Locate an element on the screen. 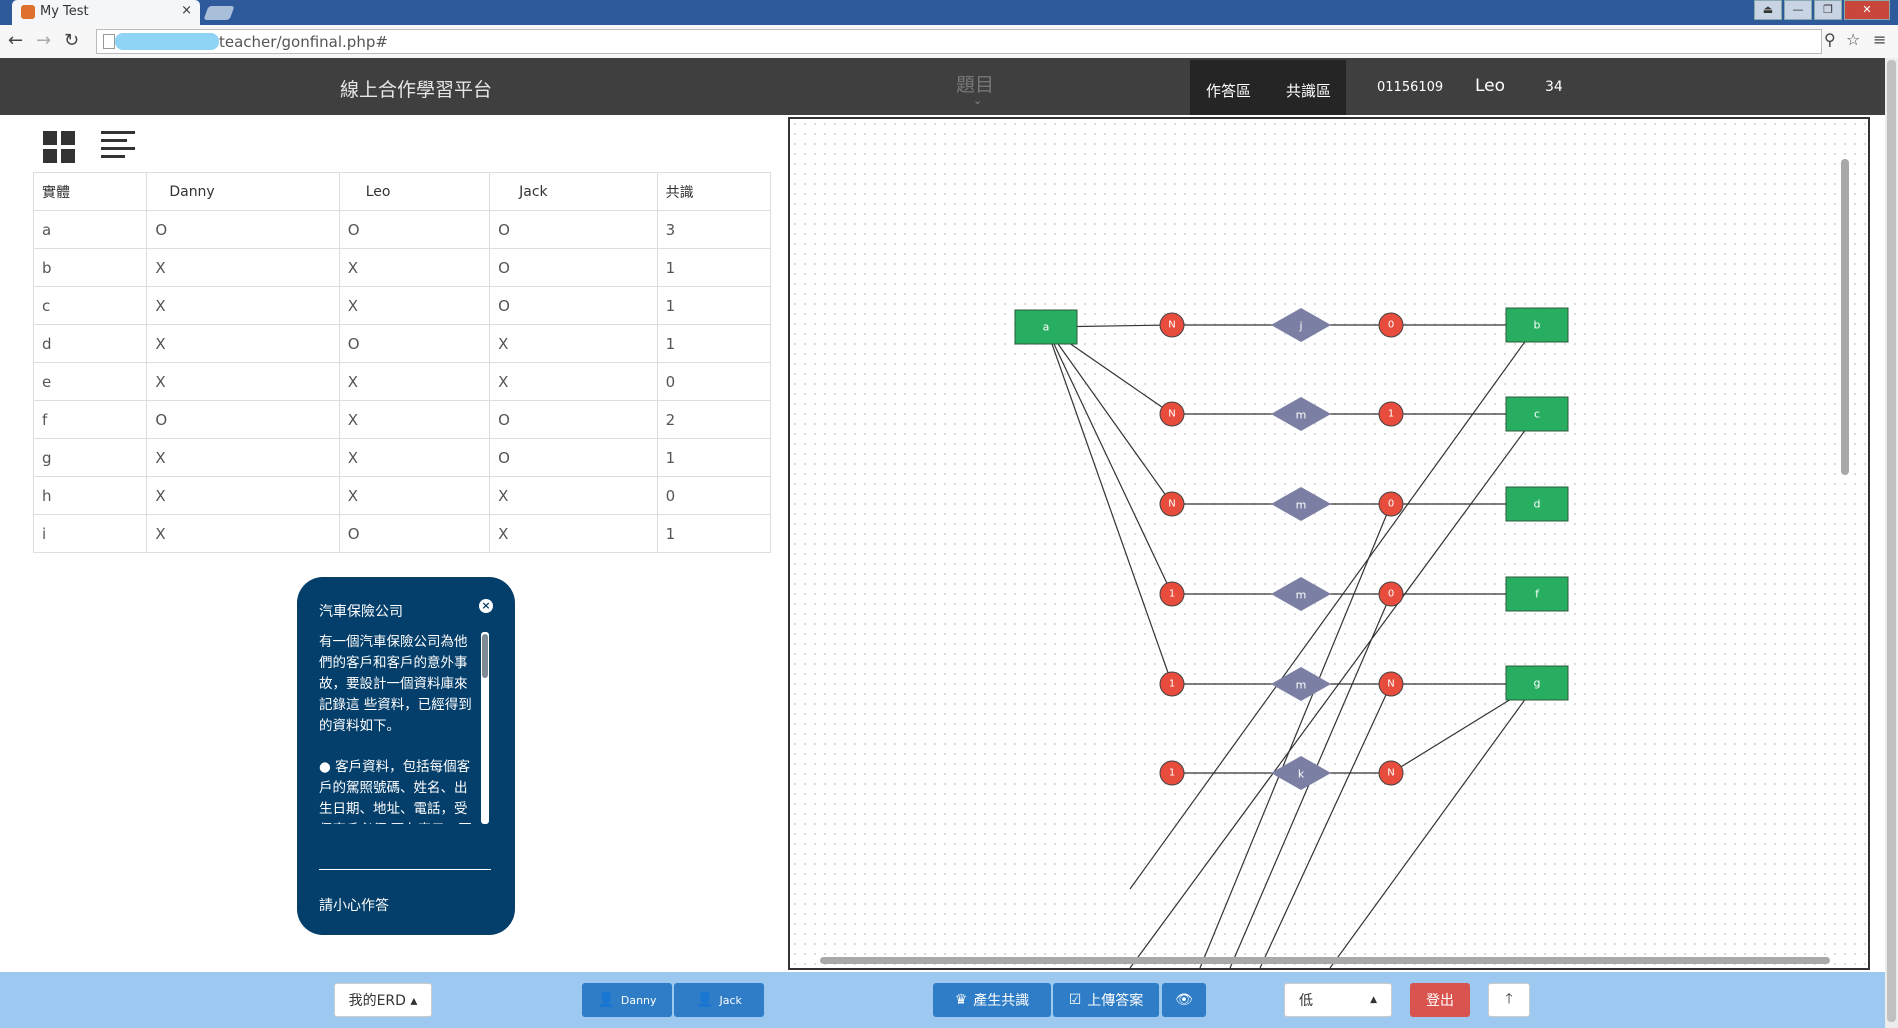 Image resolution: width=1898 pixels, height=1028 pixels. col-danny: Danny is located at coordinates (243, 191).